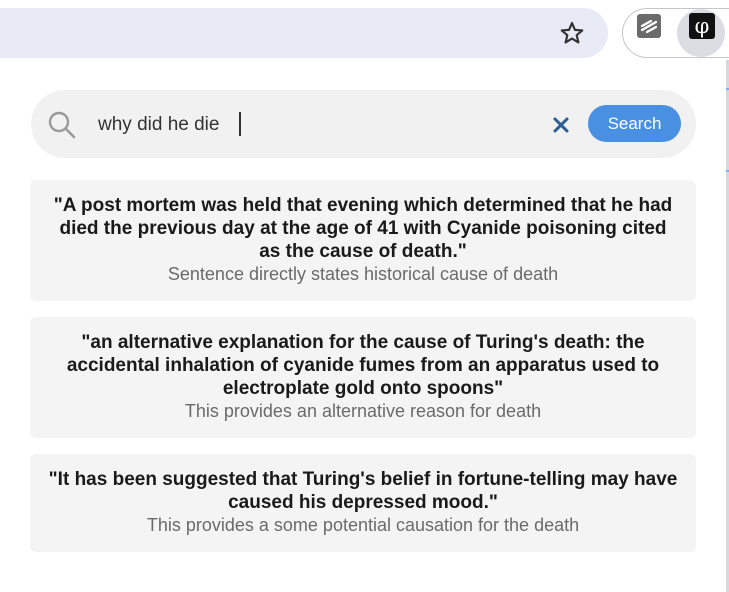 The width and height of the screenshot is (729, 592). I want to click on clear-search-button, so click(561, 125).